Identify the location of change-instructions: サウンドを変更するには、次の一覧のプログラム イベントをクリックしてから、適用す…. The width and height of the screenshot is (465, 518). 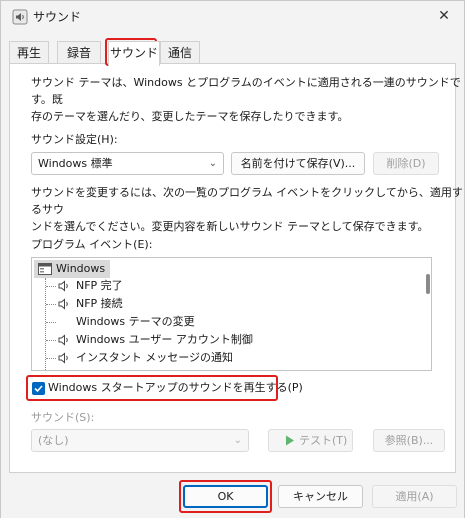
(247, 209).